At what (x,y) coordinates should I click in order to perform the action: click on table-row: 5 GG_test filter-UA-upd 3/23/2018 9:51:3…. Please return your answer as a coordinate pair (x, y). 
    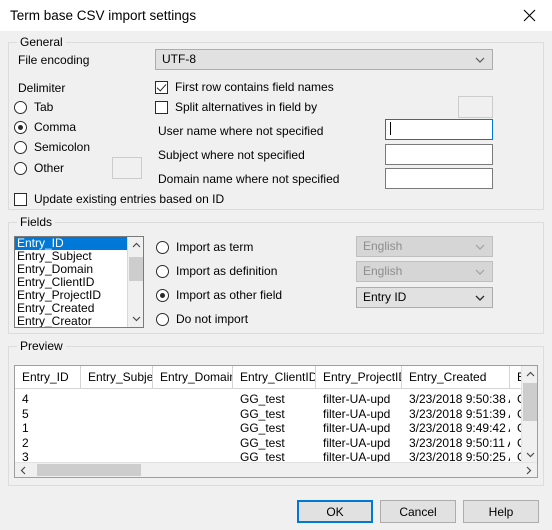
    Looking at the image, I should click on (269, 414).